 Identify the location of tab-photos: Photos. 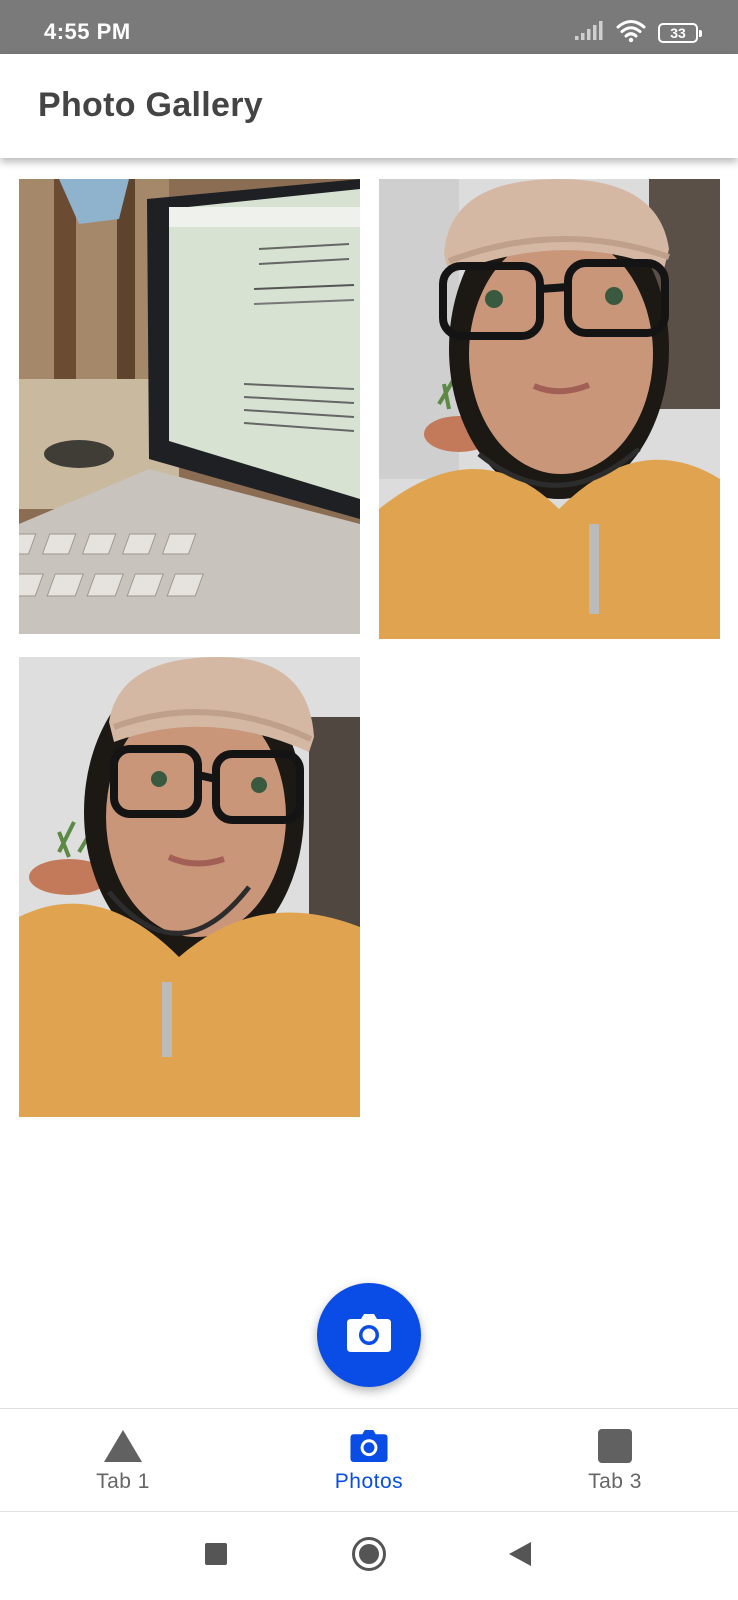
(369, 1460).